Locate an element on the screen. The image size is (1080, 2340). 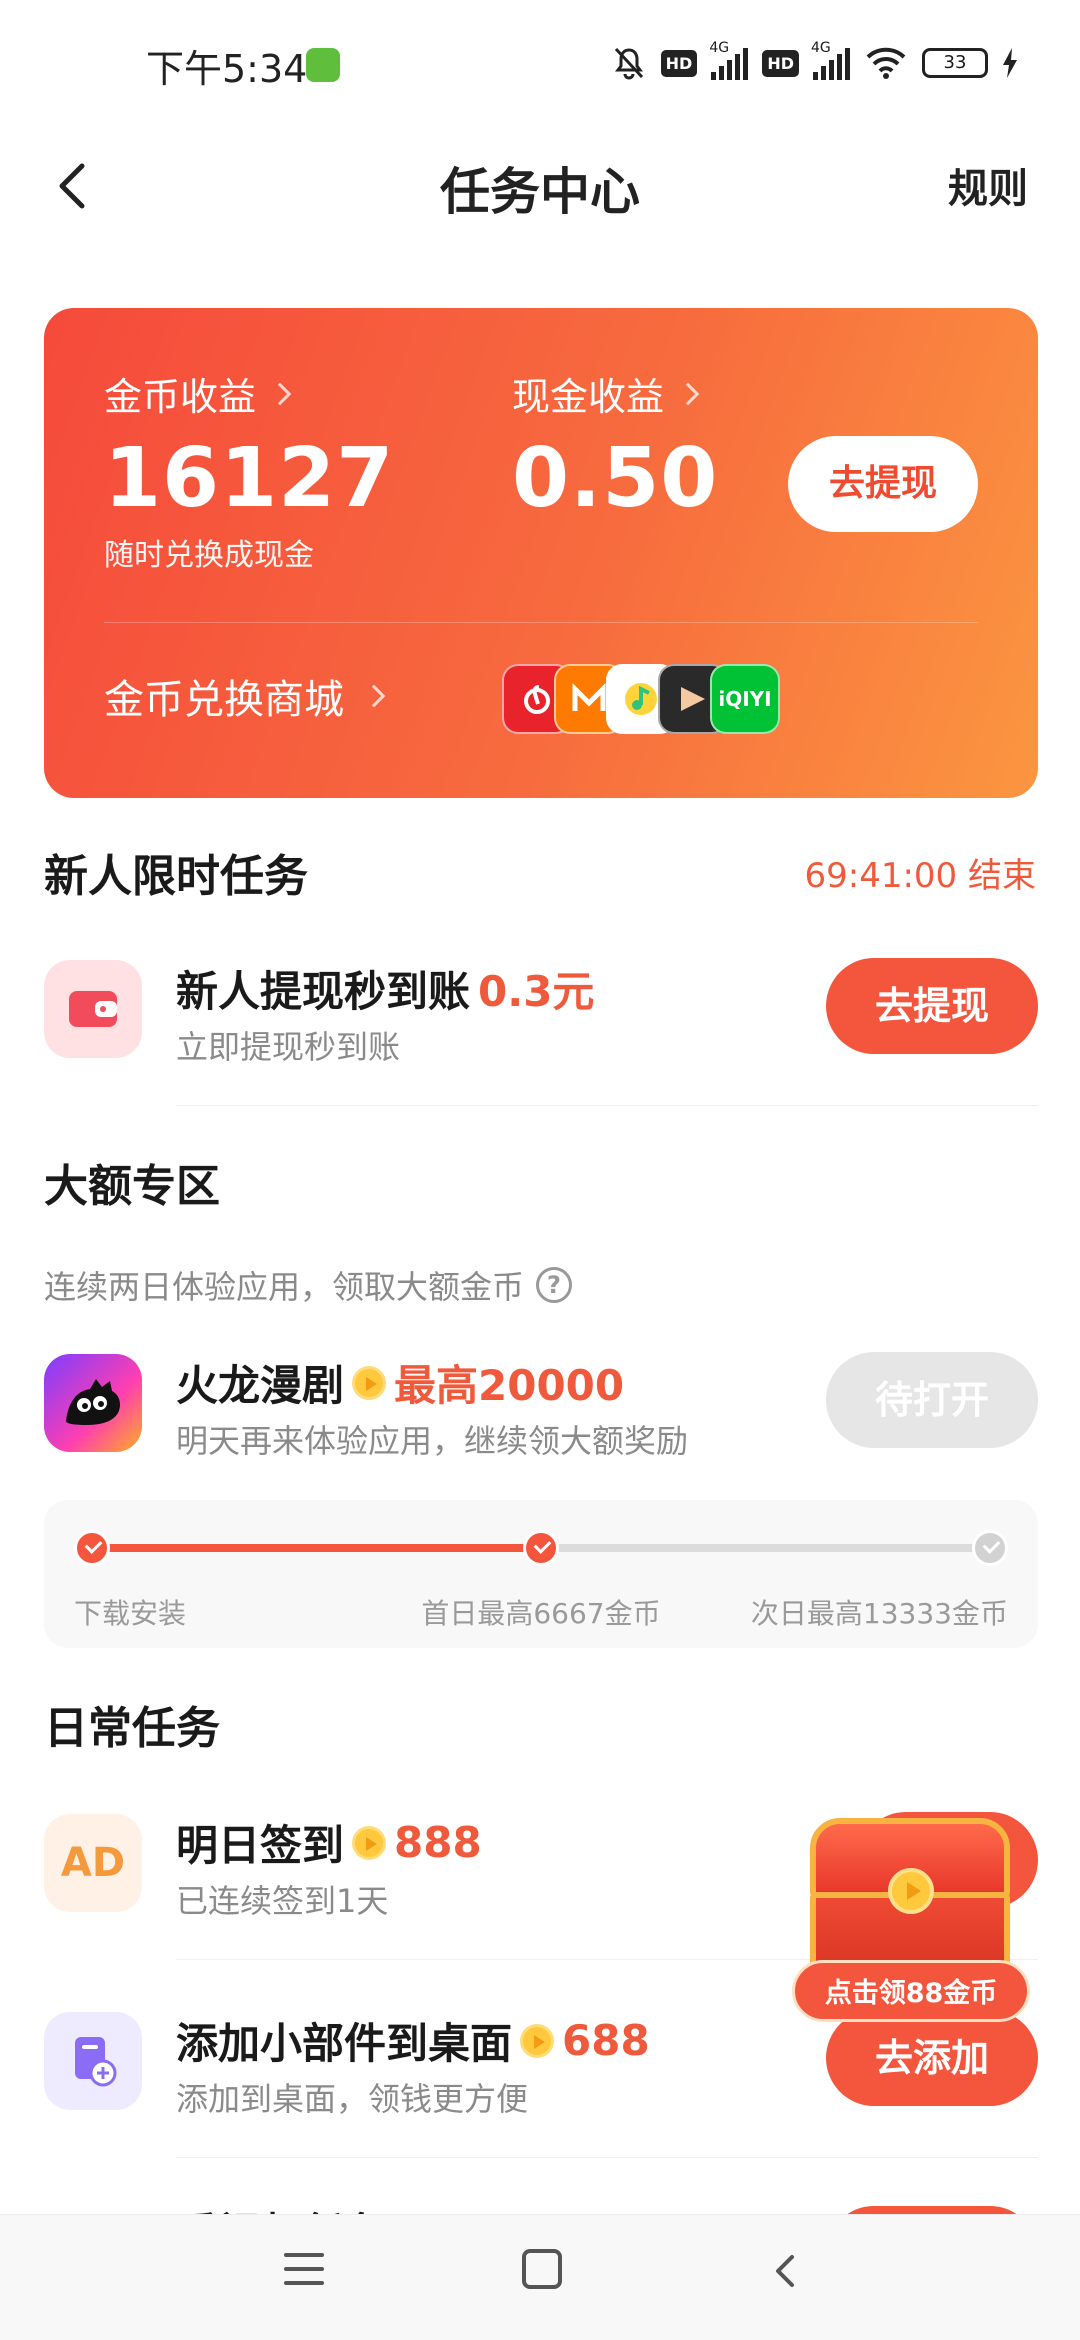
hd-badge-1: HD is located at coordinates (679, 63).